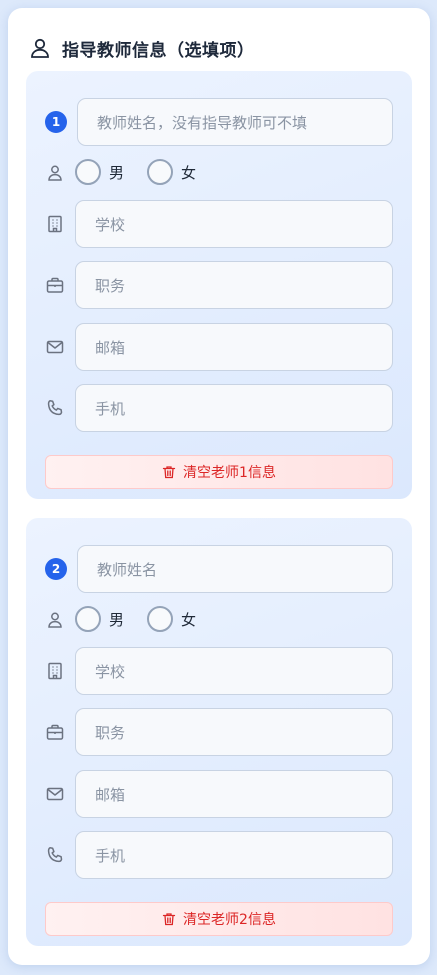  I want to click on user-outline-icon, so click(40, 48).